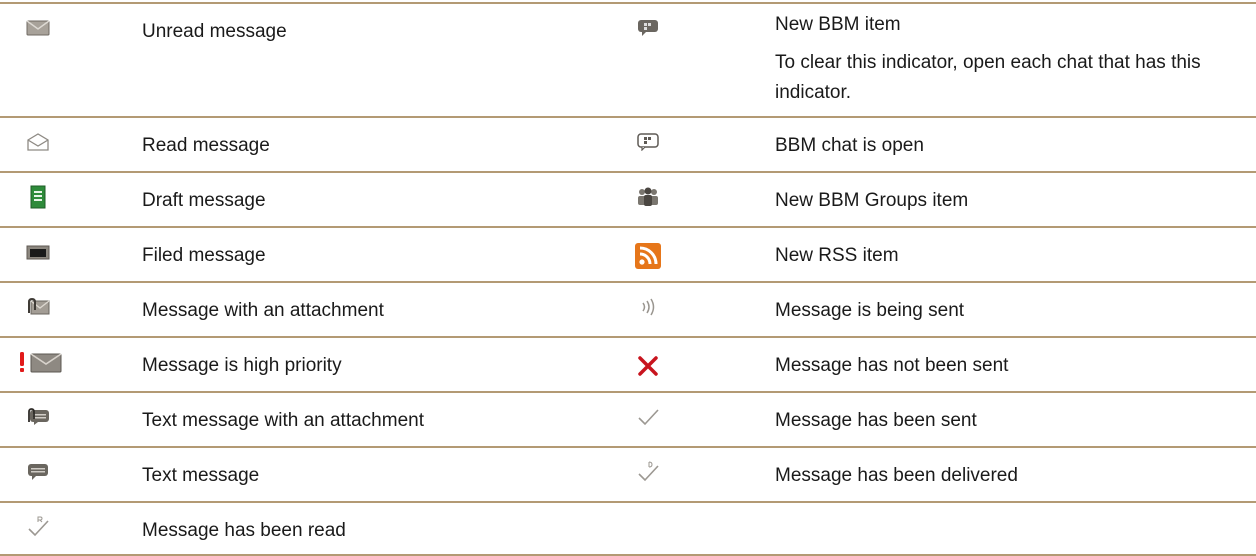  What do you see at coordinates (648, 256) in the screenshot?
I see `rss-icon` at bounding box center [648, 256].